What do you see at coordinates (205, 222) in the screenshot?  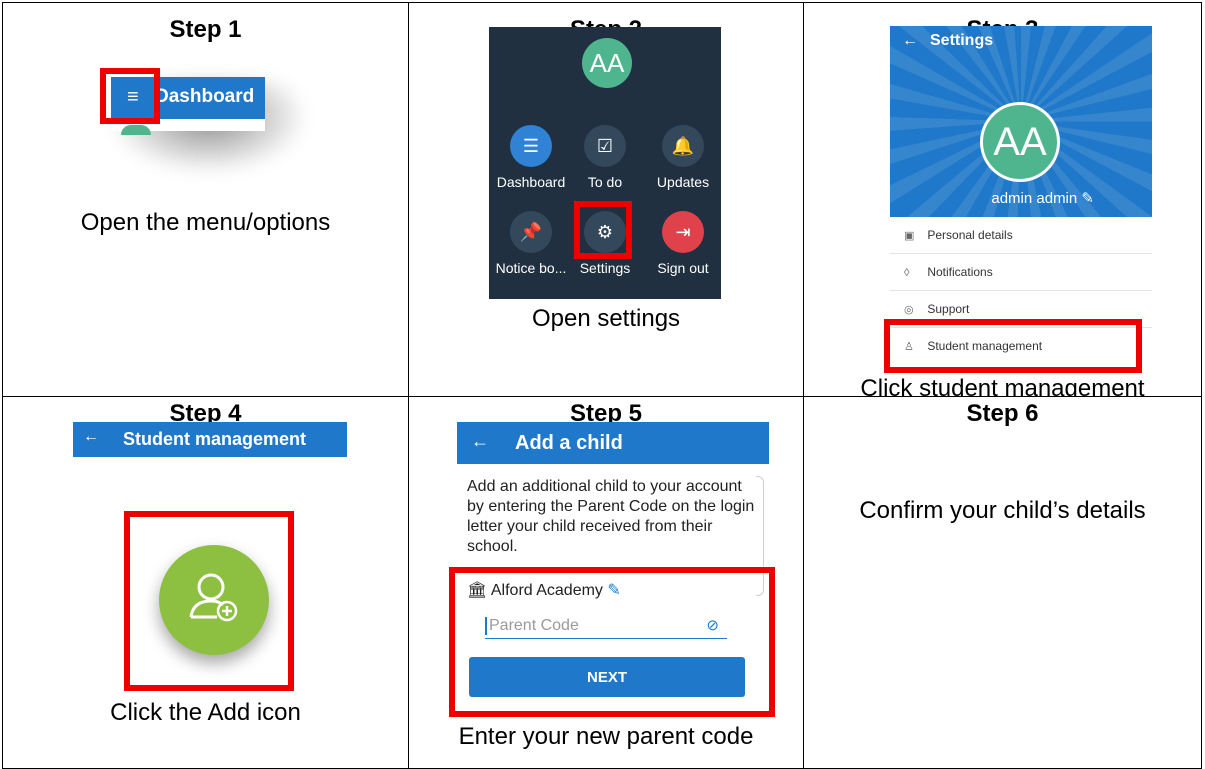 I see `step-caption: Open the menu/options` at bounding box center [205, 222].